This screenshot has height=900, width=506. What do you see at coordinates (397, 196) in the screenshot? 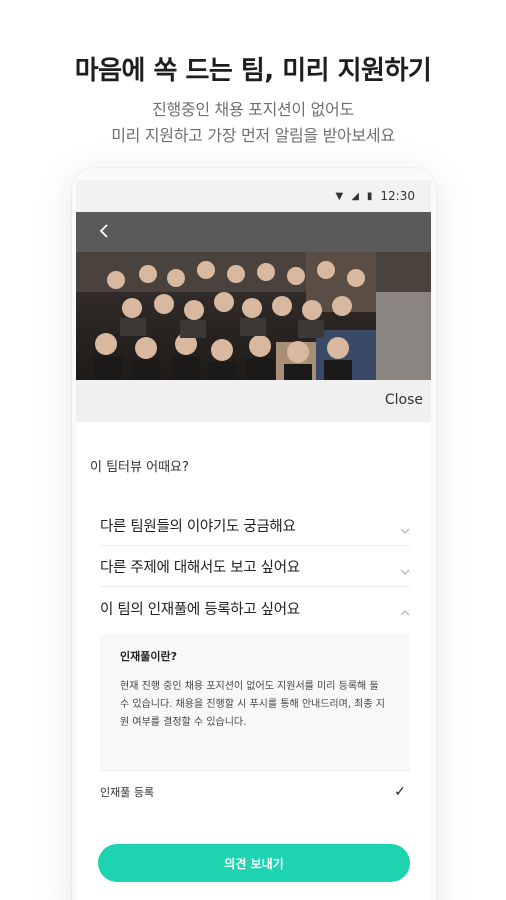
I see `status-time: 12:30` at bounding box center [397, 196].